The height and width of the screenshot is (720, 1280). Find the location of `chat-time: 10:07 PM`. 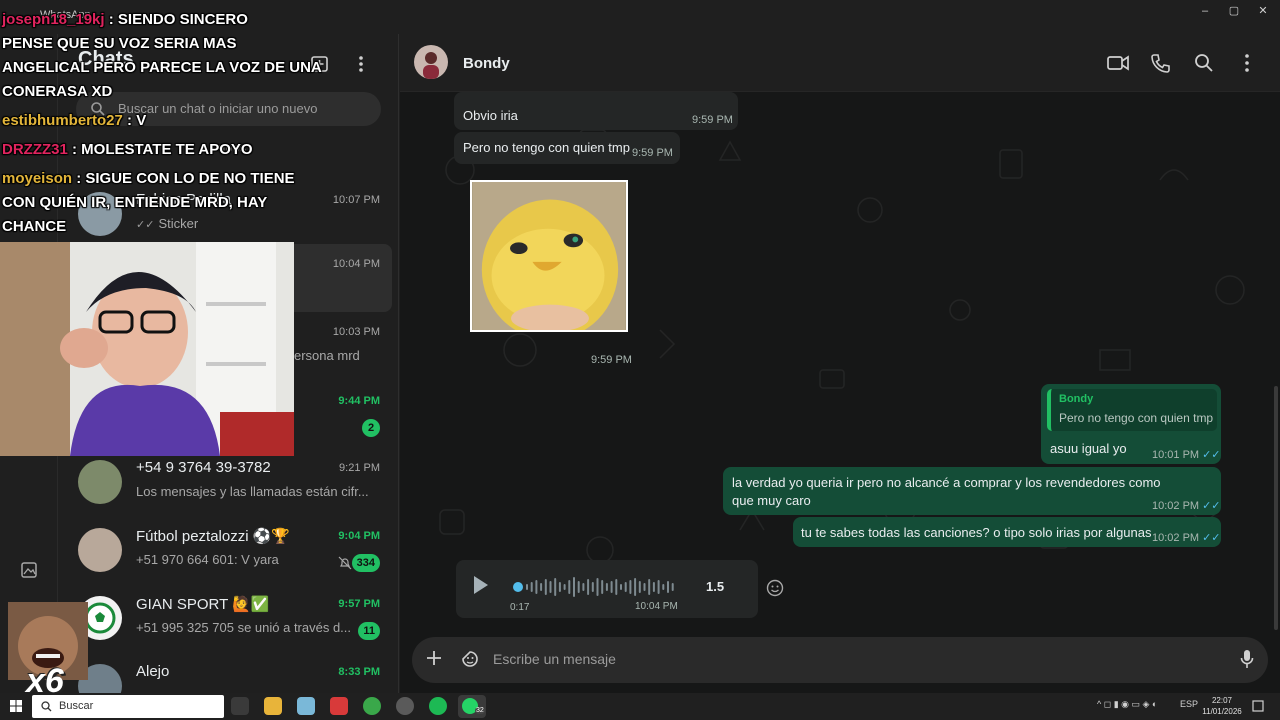

chat-time: 10:07 PM is located at coordinates (356, 200).